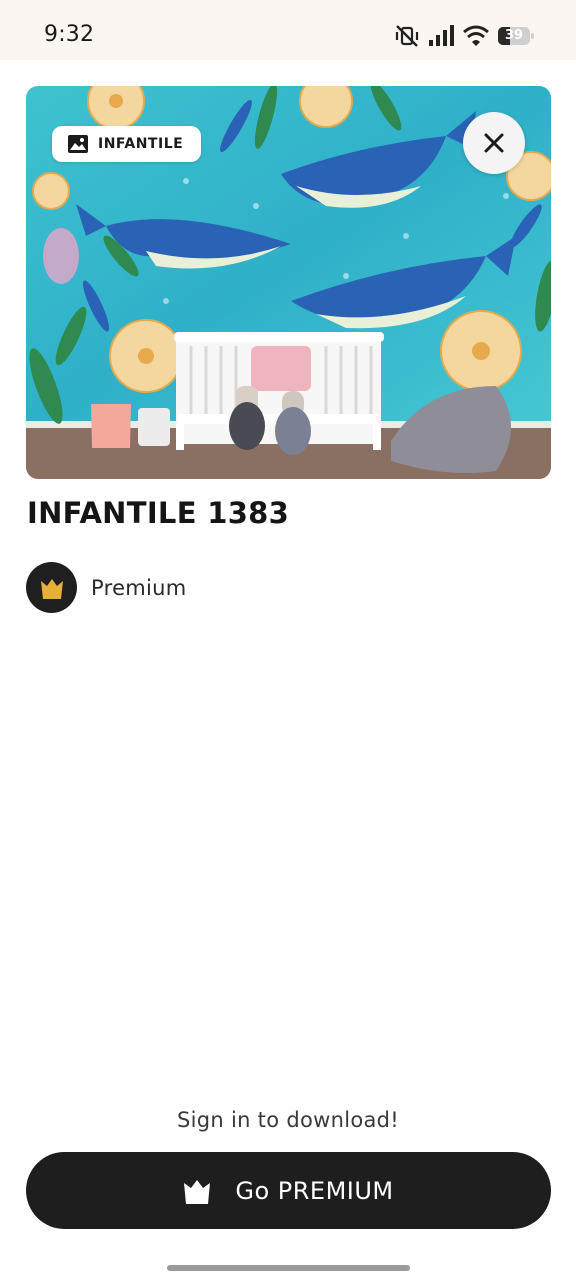 This screenshot has height=1280, width=576. I want to click on battery-icon: 39, so click(517, 36).